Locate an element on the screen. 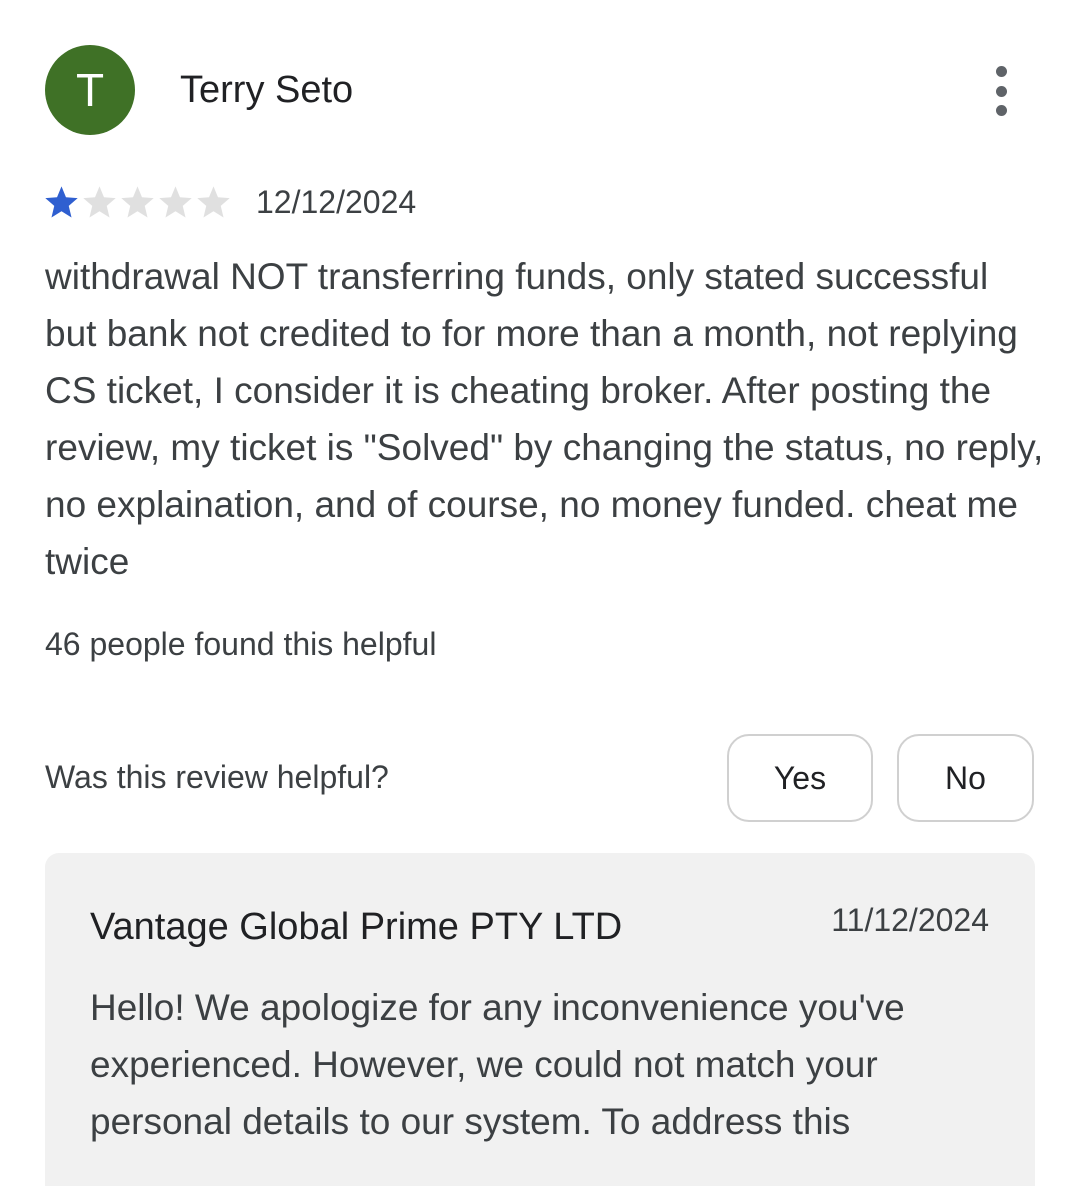  star-rating is located at coordinates (137, 203).